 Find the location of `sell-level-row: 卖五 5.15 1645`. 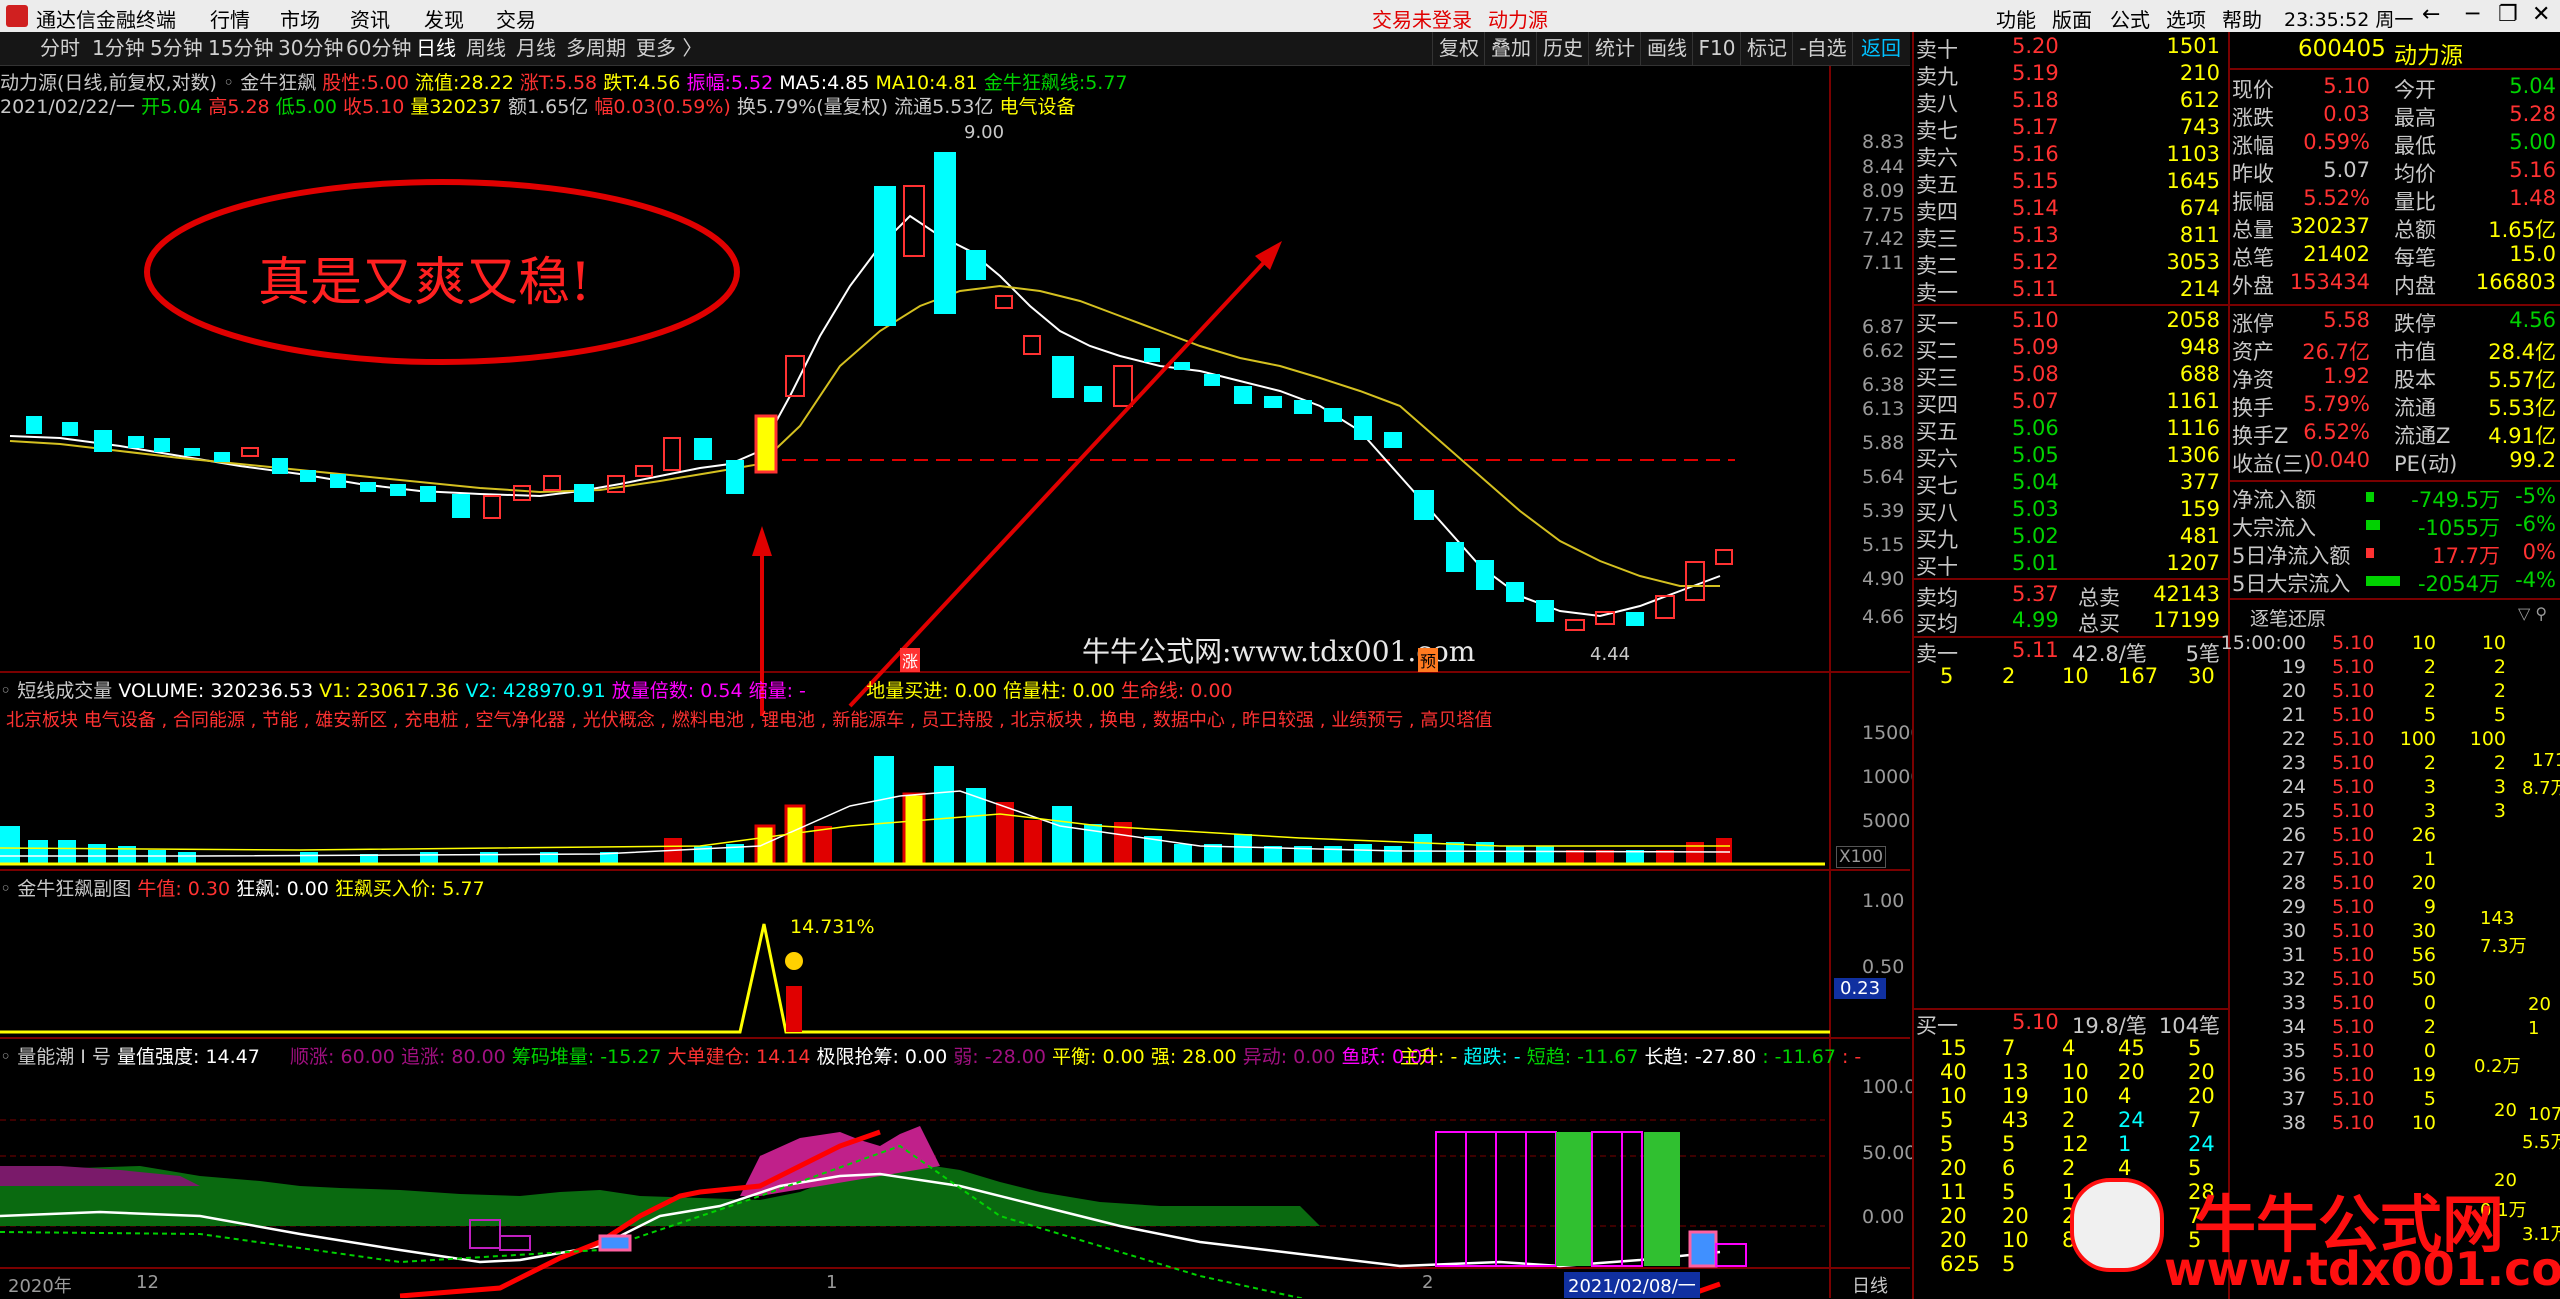

sell-level-row: 卖五 5.15 1645 is located at coordinates (2070, 183).